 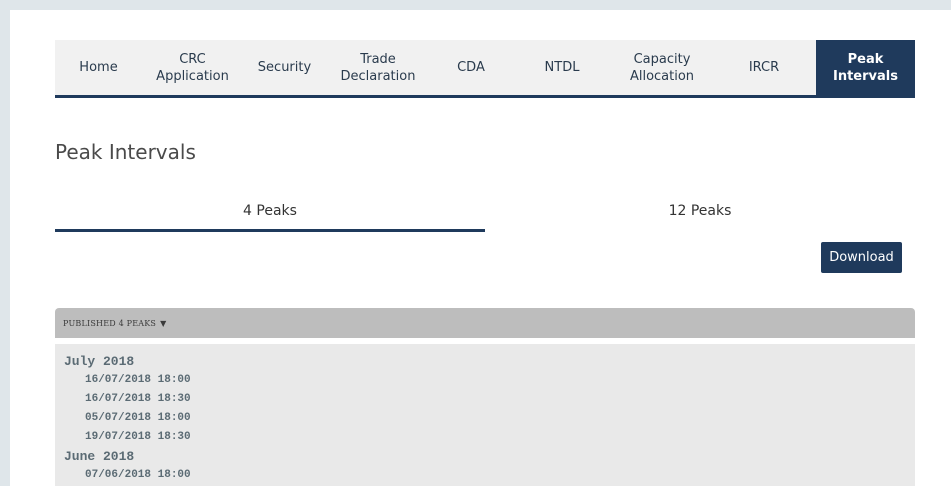 I want to click on nav-item-ircr: IRCR, so click(x=764, y=67).